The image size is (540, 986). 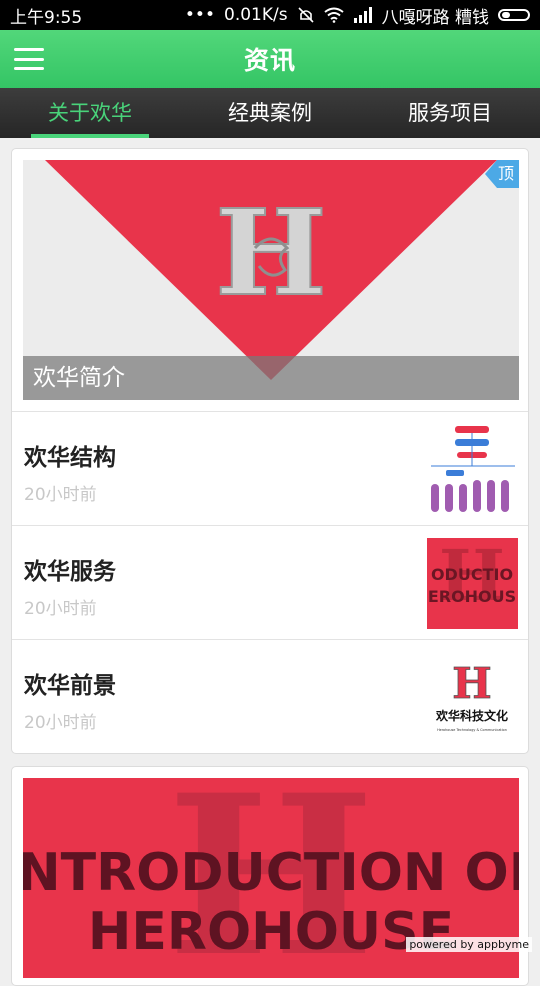 I want to click on menu-icon, so click(x=29, y=59).